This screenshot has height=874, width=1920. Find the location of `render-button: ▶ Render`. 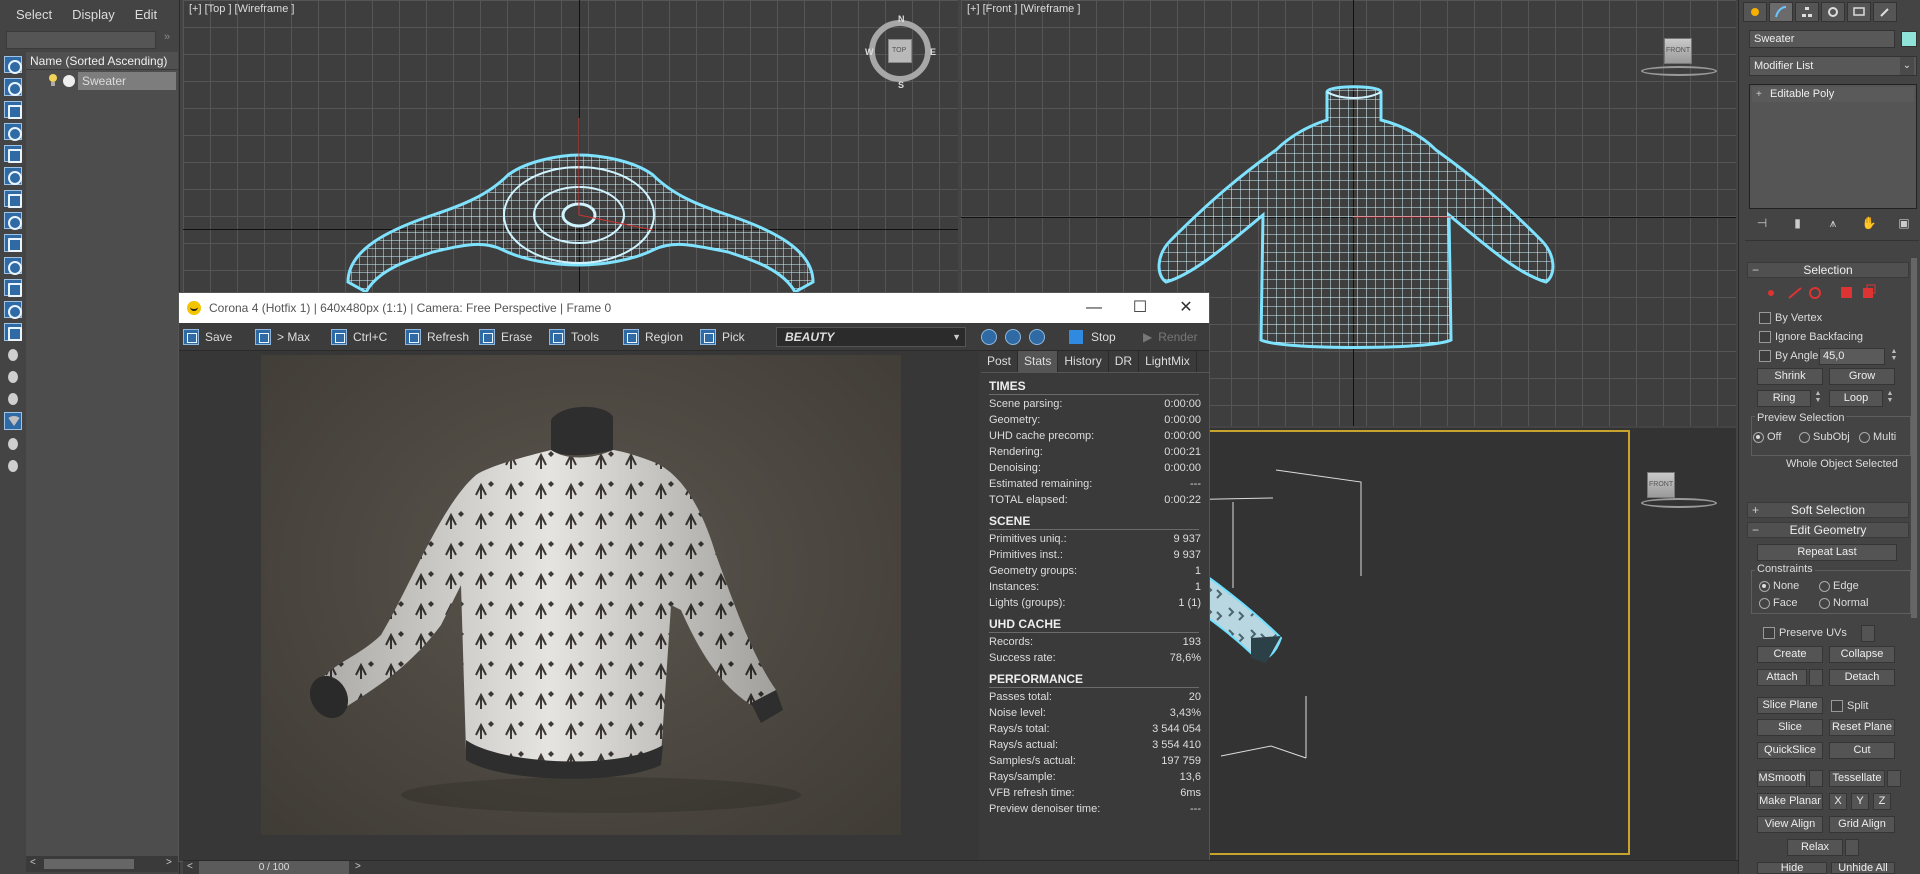

render-button: ▶ Render is located at coordinates (1170, 337).